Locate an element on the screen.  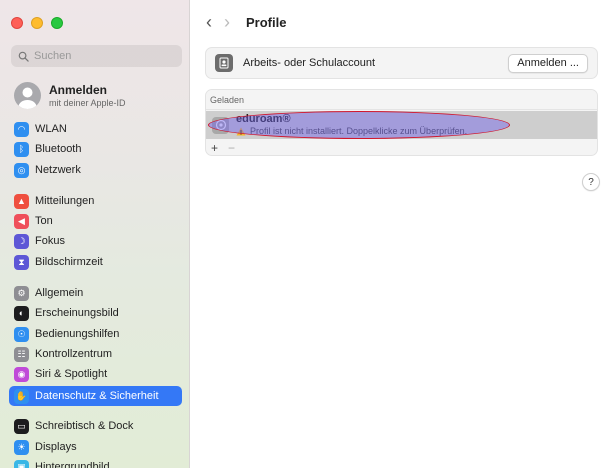
sidebar-item-erscheinungsbild: ◐ Erscheinungsbild is located at coordinates (95, 313).